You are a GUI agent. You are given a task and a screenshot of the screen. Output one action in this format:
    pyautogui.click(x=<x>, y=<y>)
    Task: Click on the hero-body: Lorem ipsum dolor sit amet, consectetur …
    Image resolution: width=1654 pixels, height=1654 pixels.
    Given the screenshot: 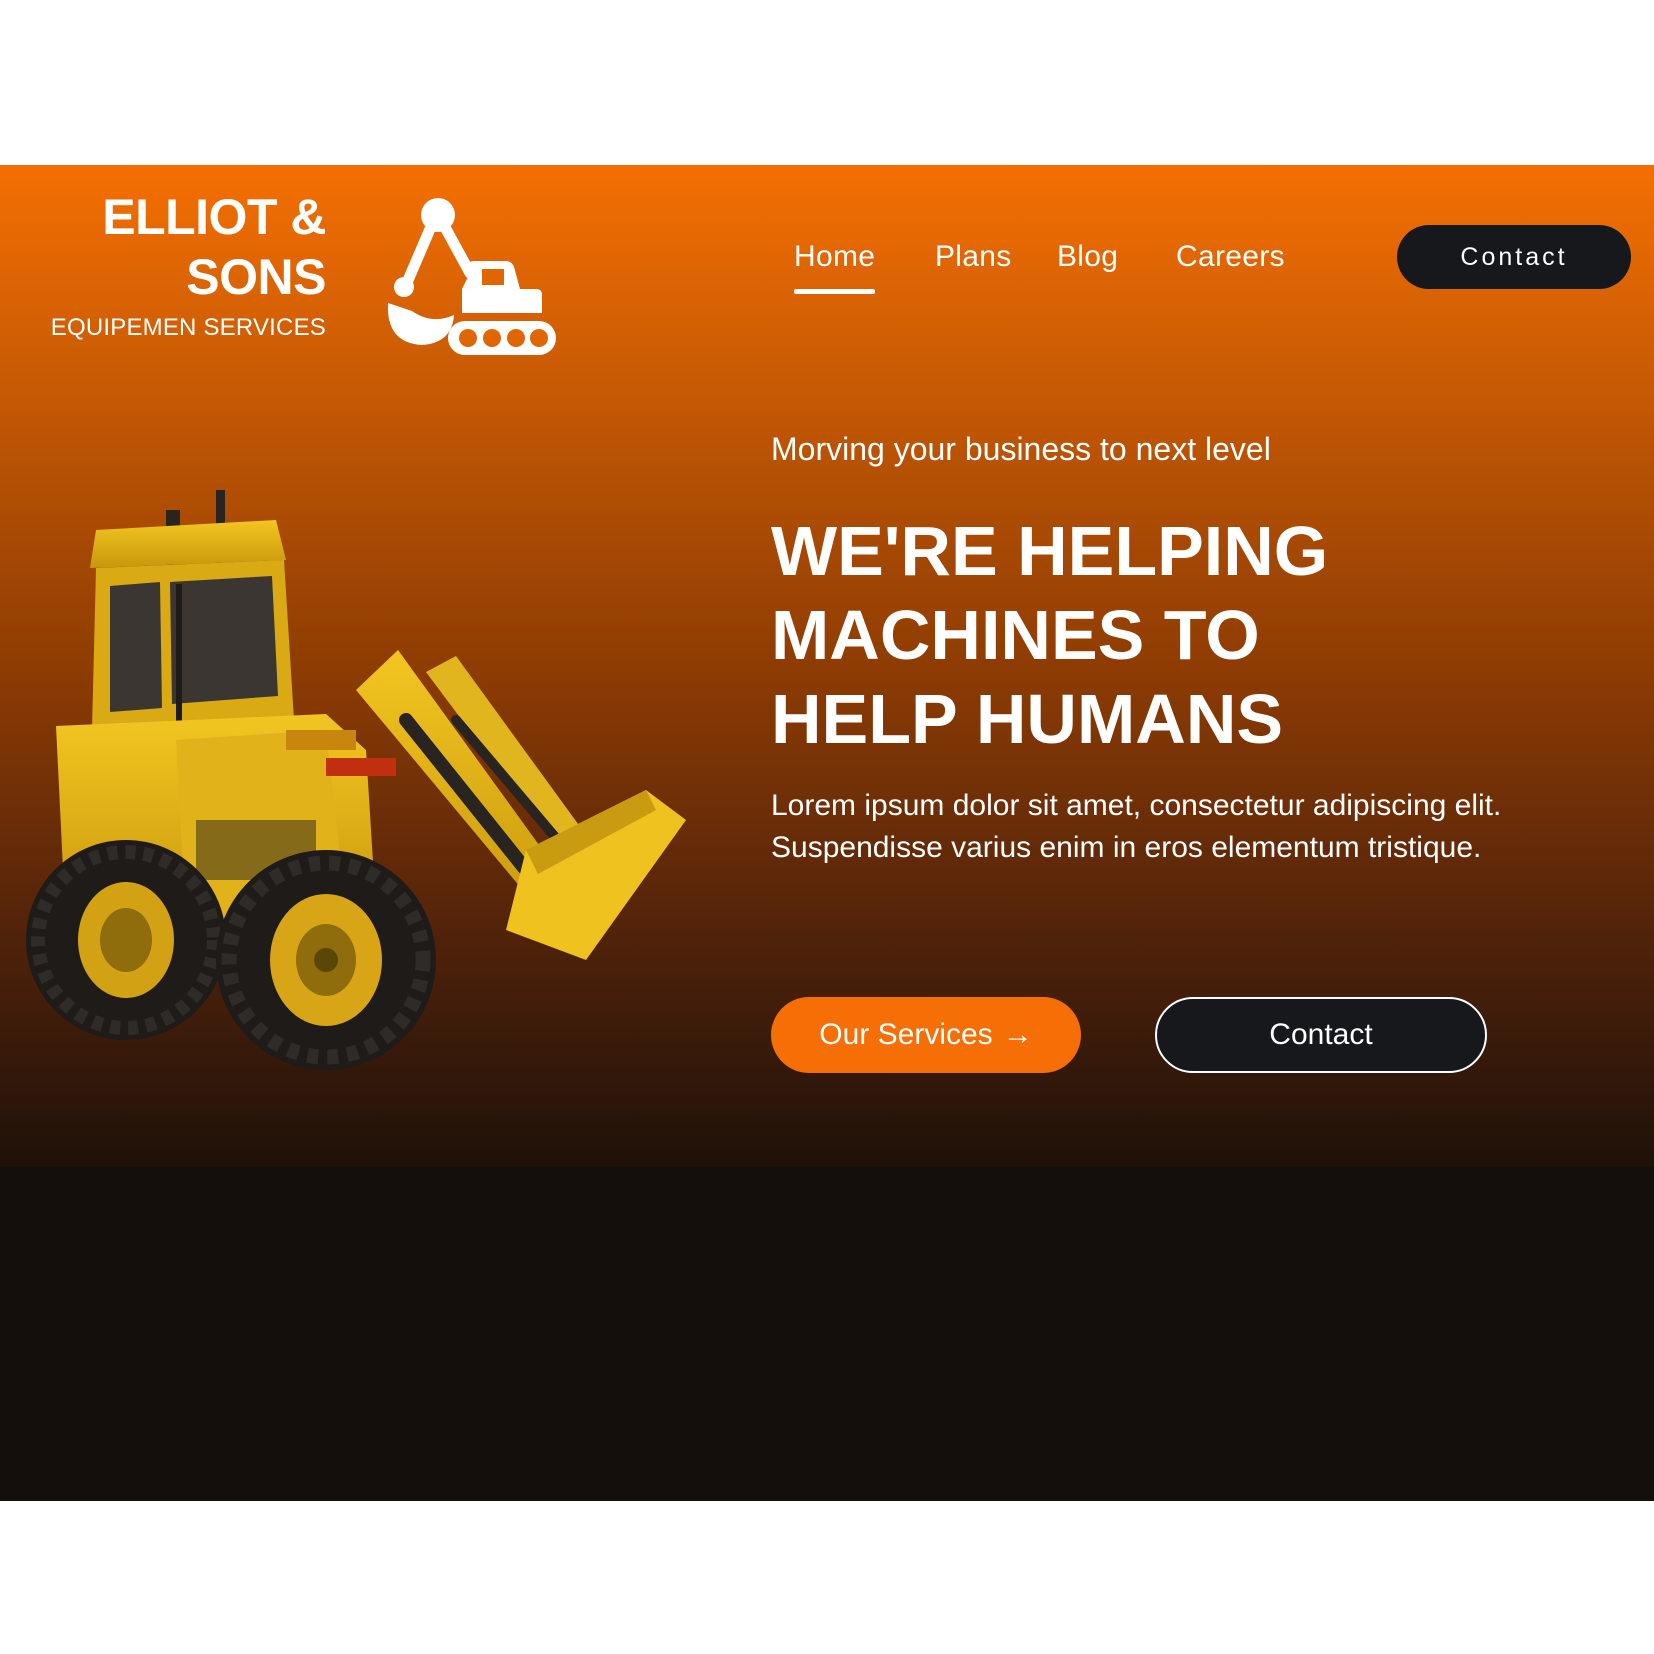 What is the action you would take?
    pyautogui.click(x=1136, y=826)
    